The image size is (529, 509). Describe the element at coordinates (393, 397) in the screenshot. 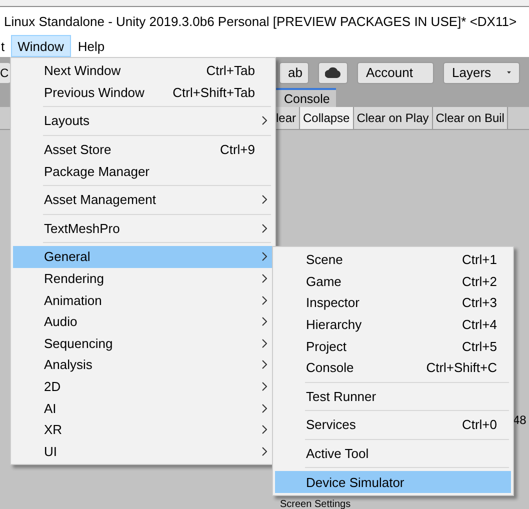

I see `menu-item: Test Runner` at that location.